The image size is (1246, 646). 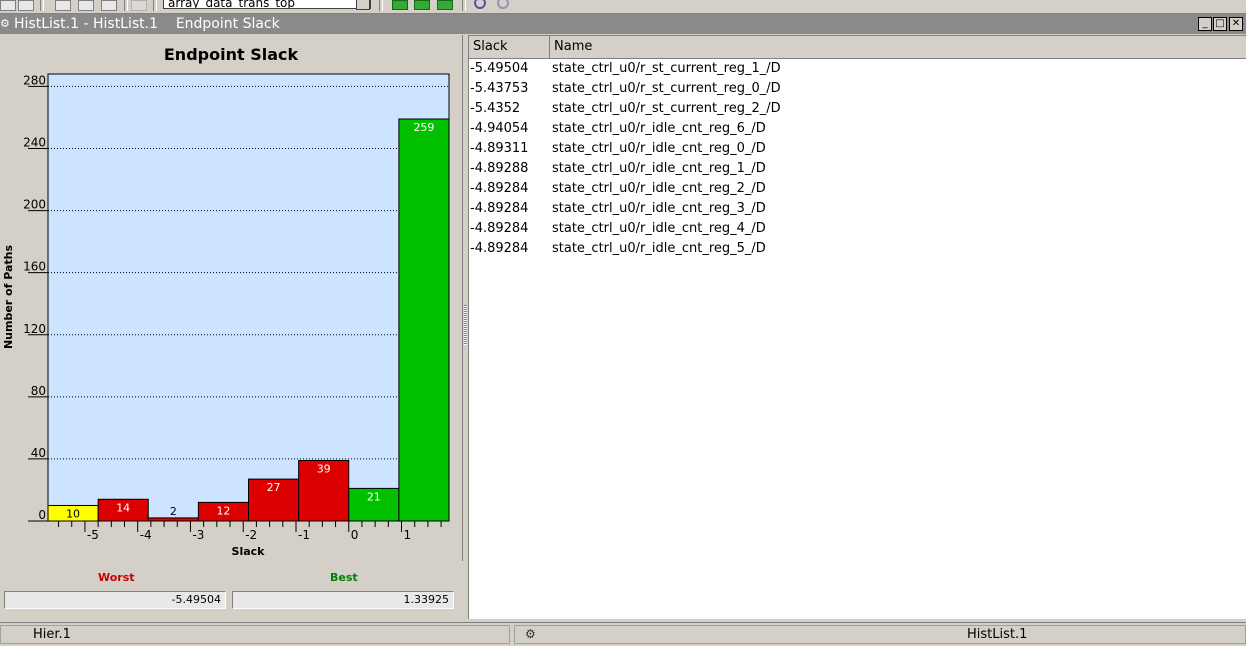 What do you see at coordinates (139, 5) in the screenshot?
I see `disabled-icon` at bounding box center [139, 5].